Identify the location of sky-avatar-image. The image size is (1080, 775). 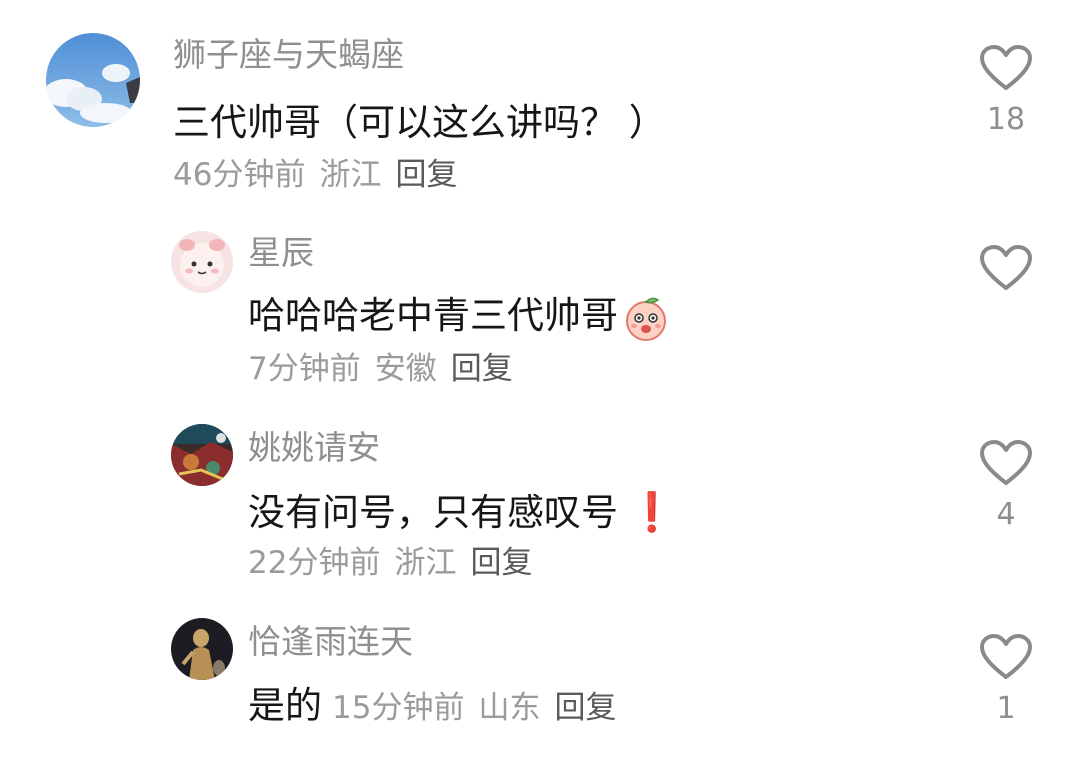
(93, 80).